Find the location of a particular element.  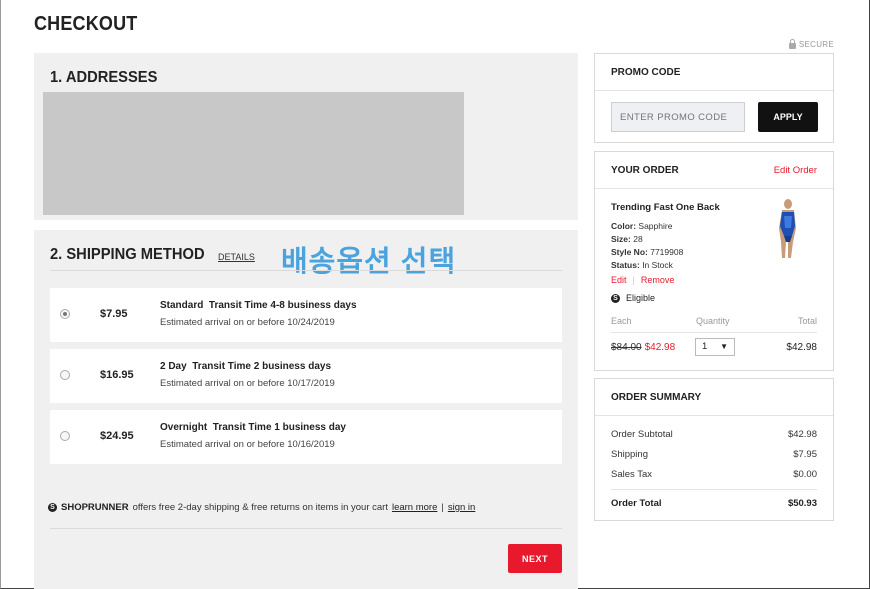

shoprunner-divider is located at coordinates (306, 528).